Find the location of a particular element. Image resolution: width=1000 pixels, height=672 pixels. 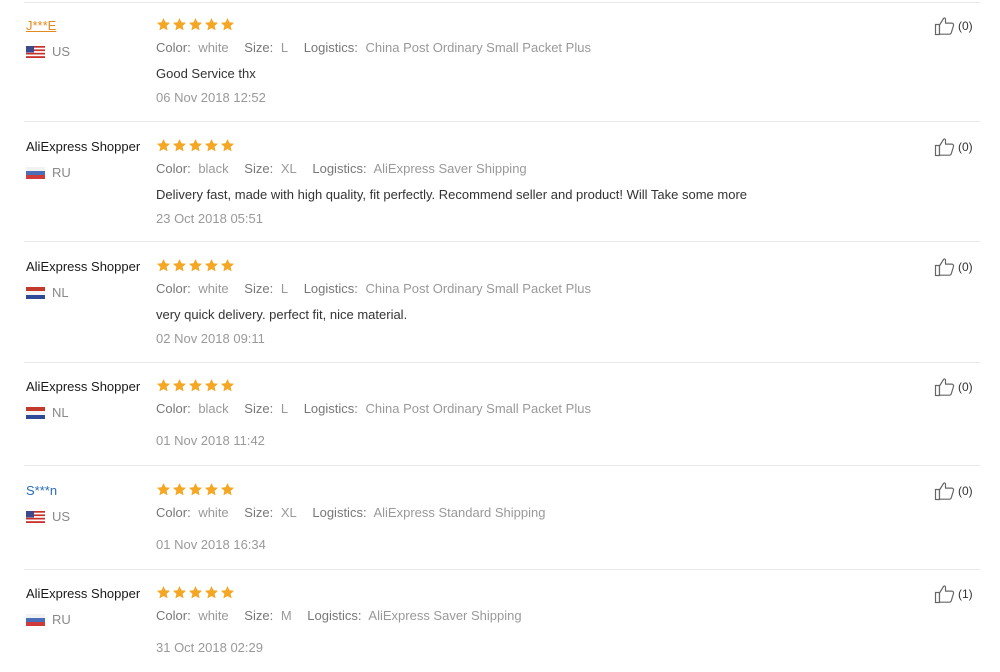

review-date: 23 Oct 2018 05:51 is located at coordinates (209, 218).